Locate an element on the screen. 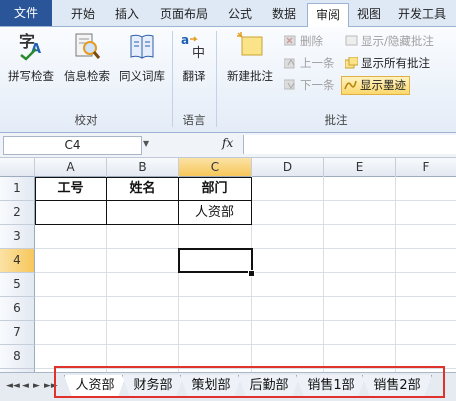 This screenshot has height=401, width=456. cell-c2: 人资部 is located at coordinates (214, 212).